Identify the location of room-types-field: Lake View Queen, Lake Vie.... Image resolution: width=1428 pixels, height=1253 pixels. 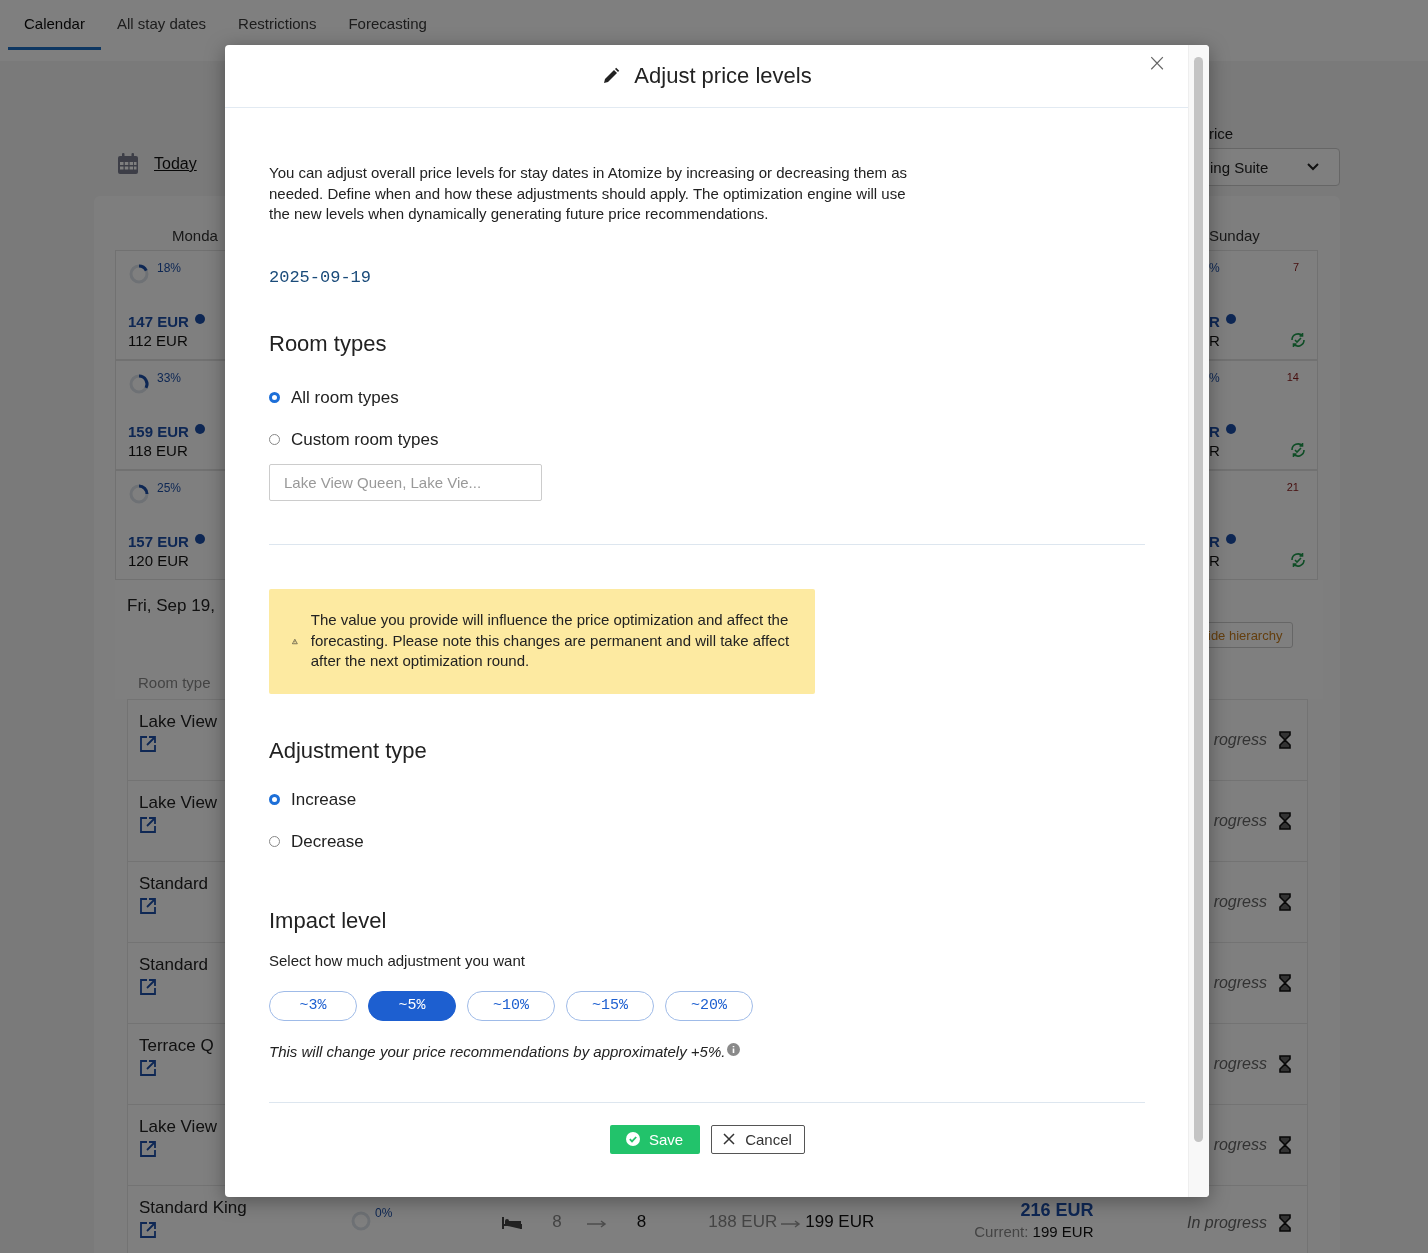
(405, 482).